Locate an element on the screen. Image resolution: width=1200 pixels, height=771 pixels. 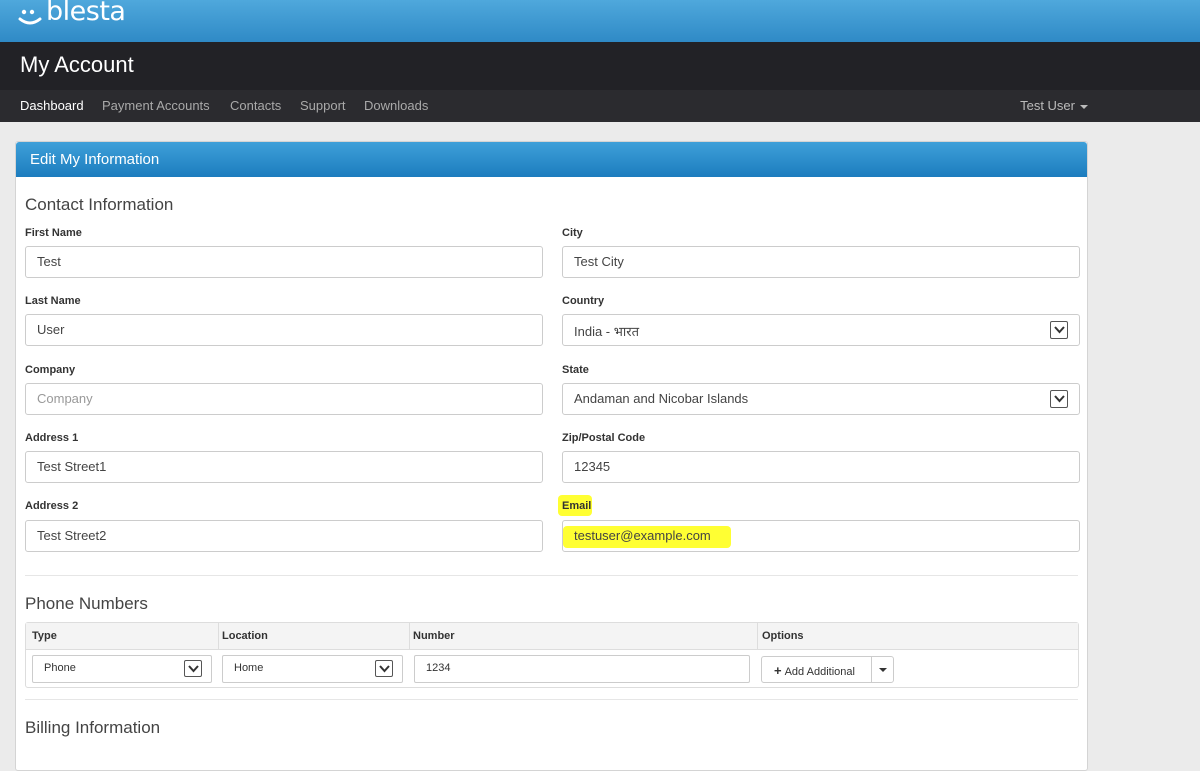
billing-section-title: Billing Information is located at coordinates (93, 727).